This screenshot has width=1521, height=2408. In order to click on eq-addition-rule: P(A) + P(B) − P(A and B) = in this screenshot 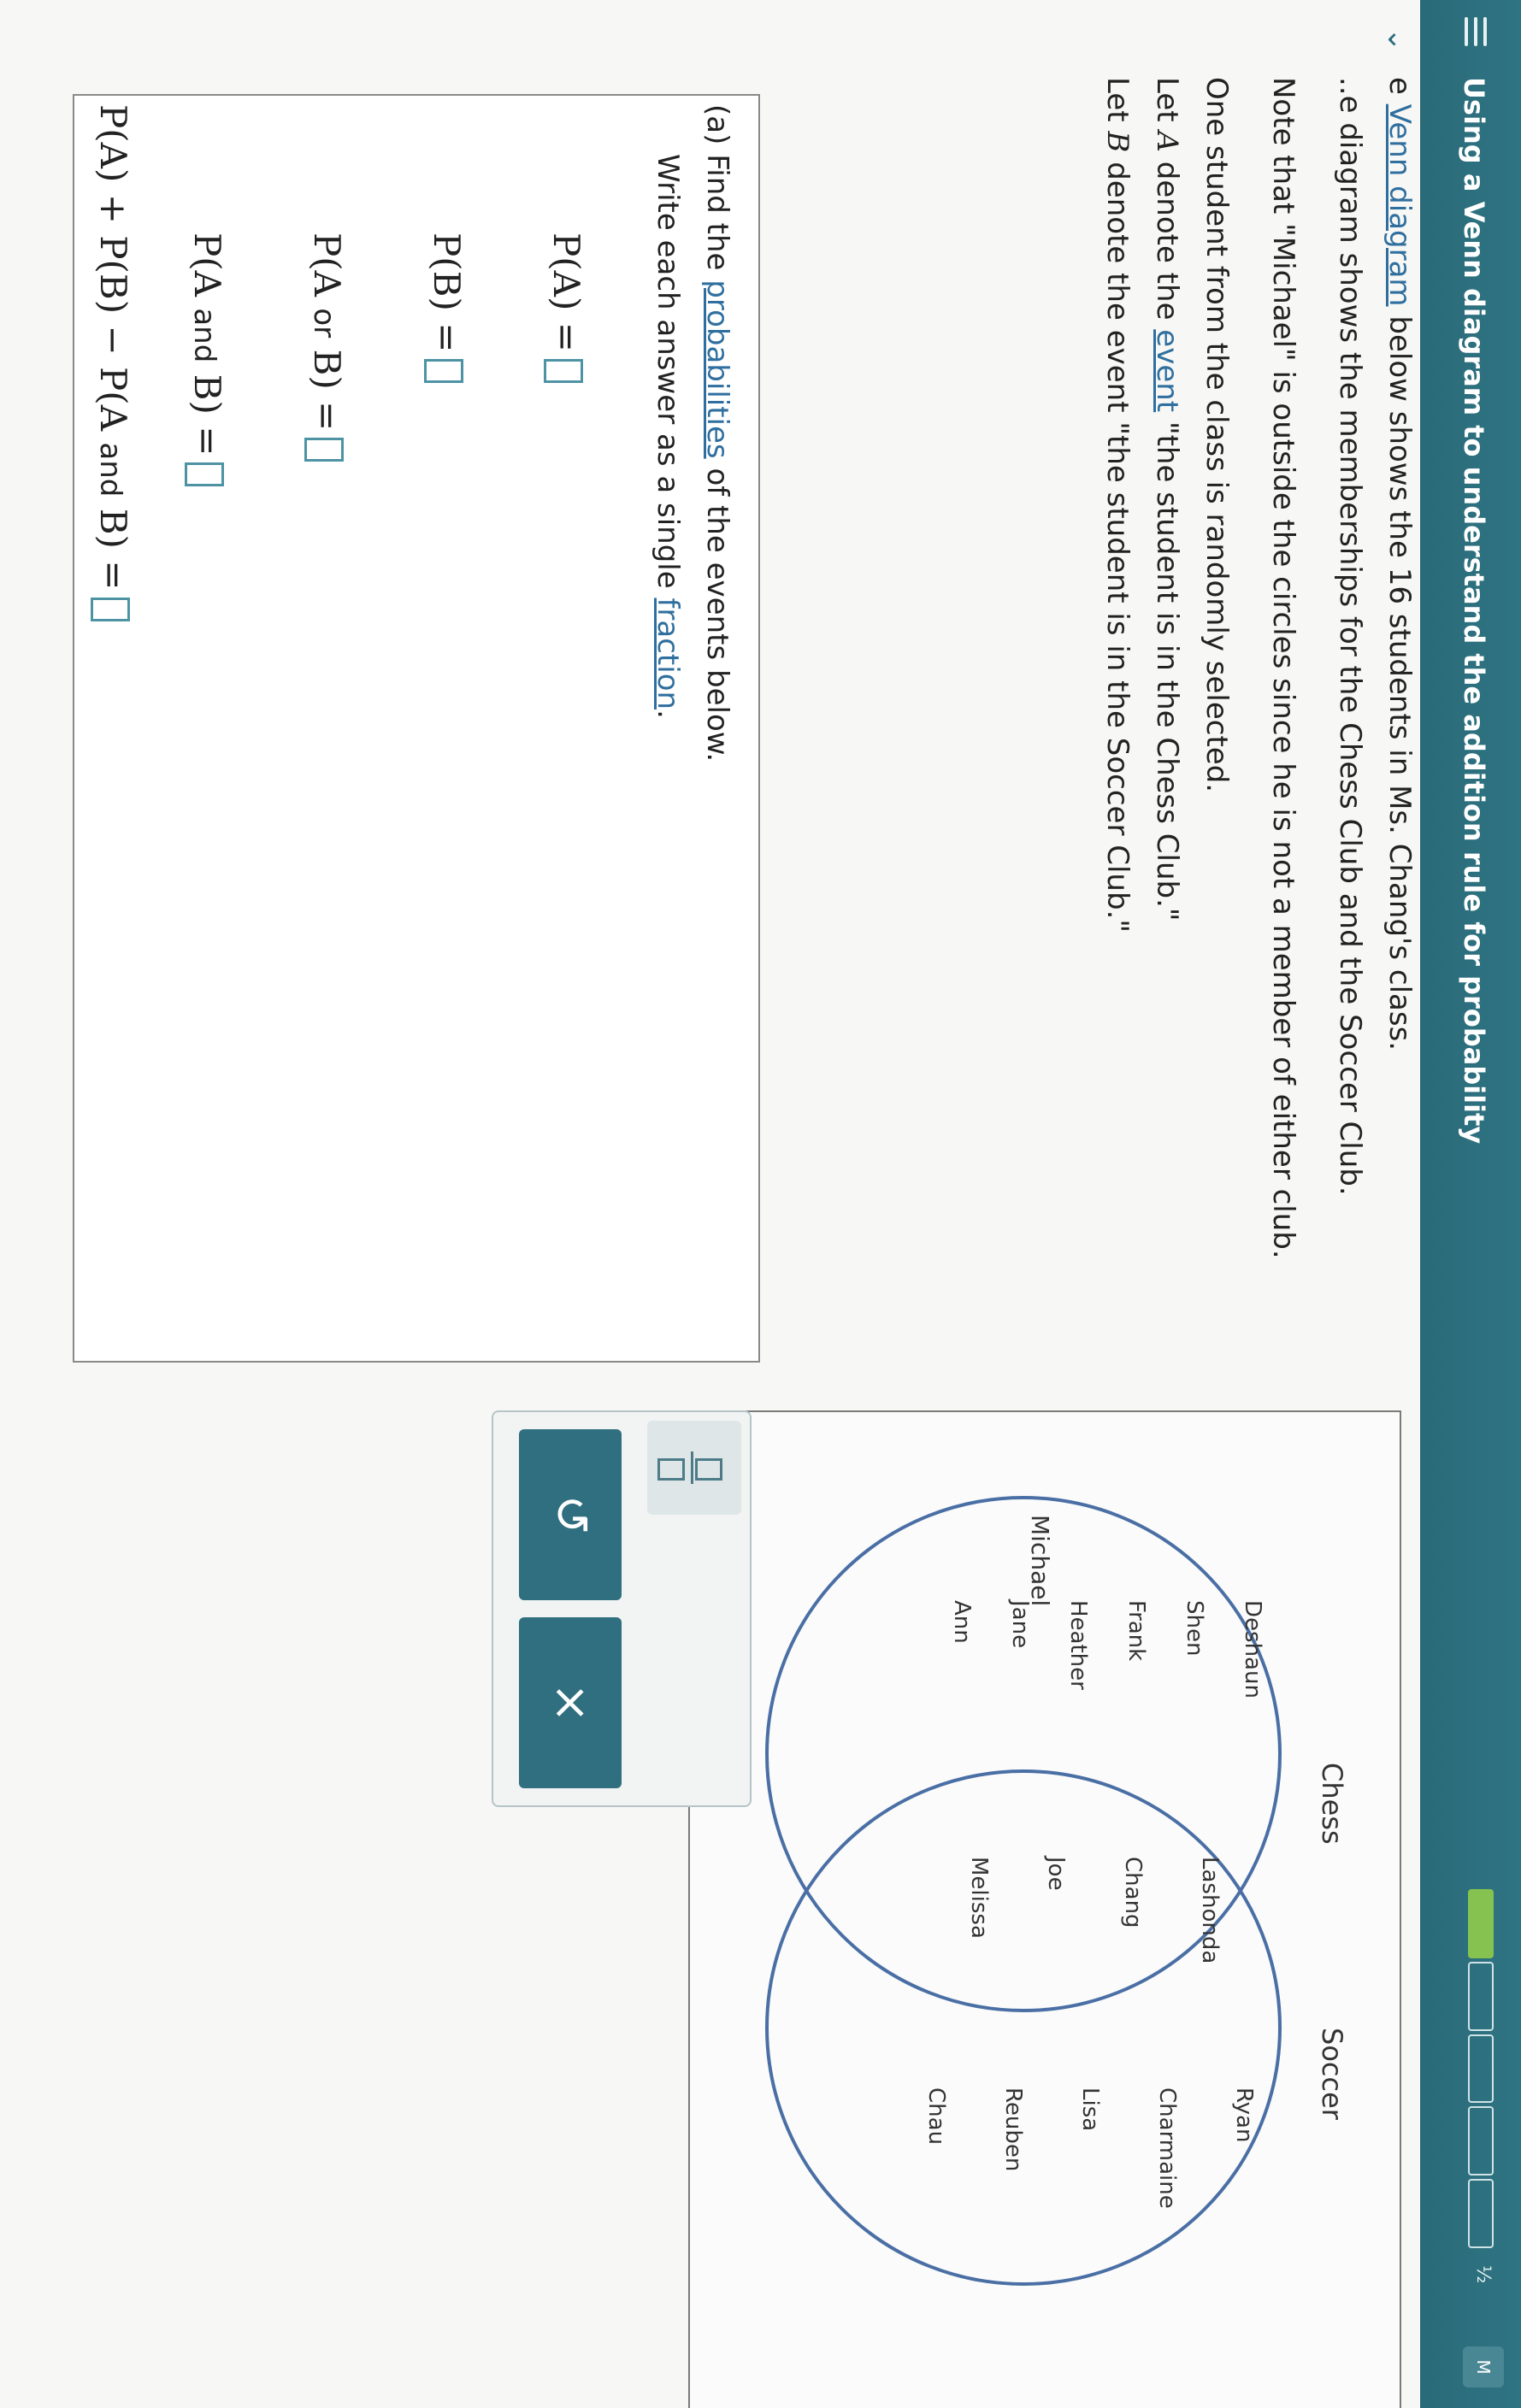, I will do `click(112, 362)`.